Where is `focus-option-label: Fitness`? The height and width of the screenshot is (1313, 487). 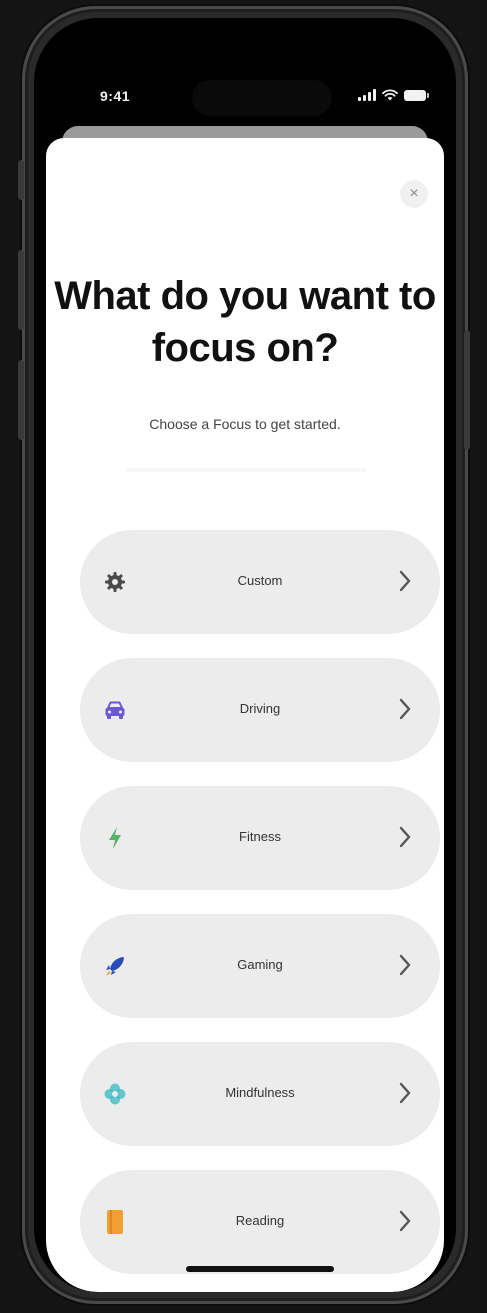
focus-option-label: Fitness is located at coordinates (260, 836).